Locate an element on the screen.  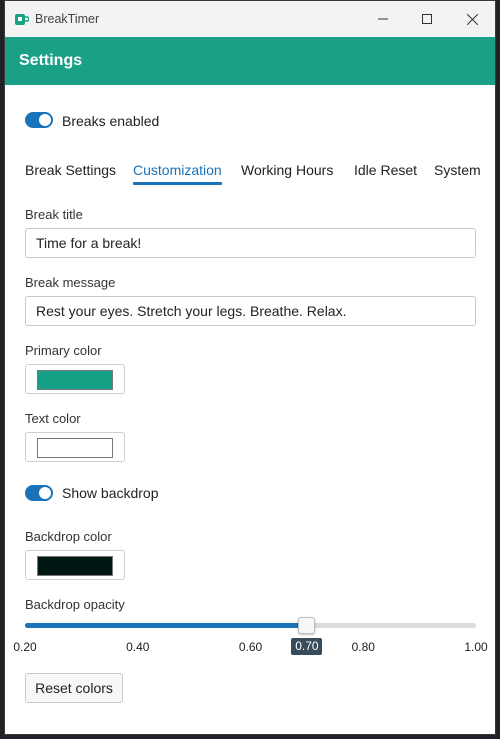
tab-break-settings: Break Settings is located at coordinates (70, 170).